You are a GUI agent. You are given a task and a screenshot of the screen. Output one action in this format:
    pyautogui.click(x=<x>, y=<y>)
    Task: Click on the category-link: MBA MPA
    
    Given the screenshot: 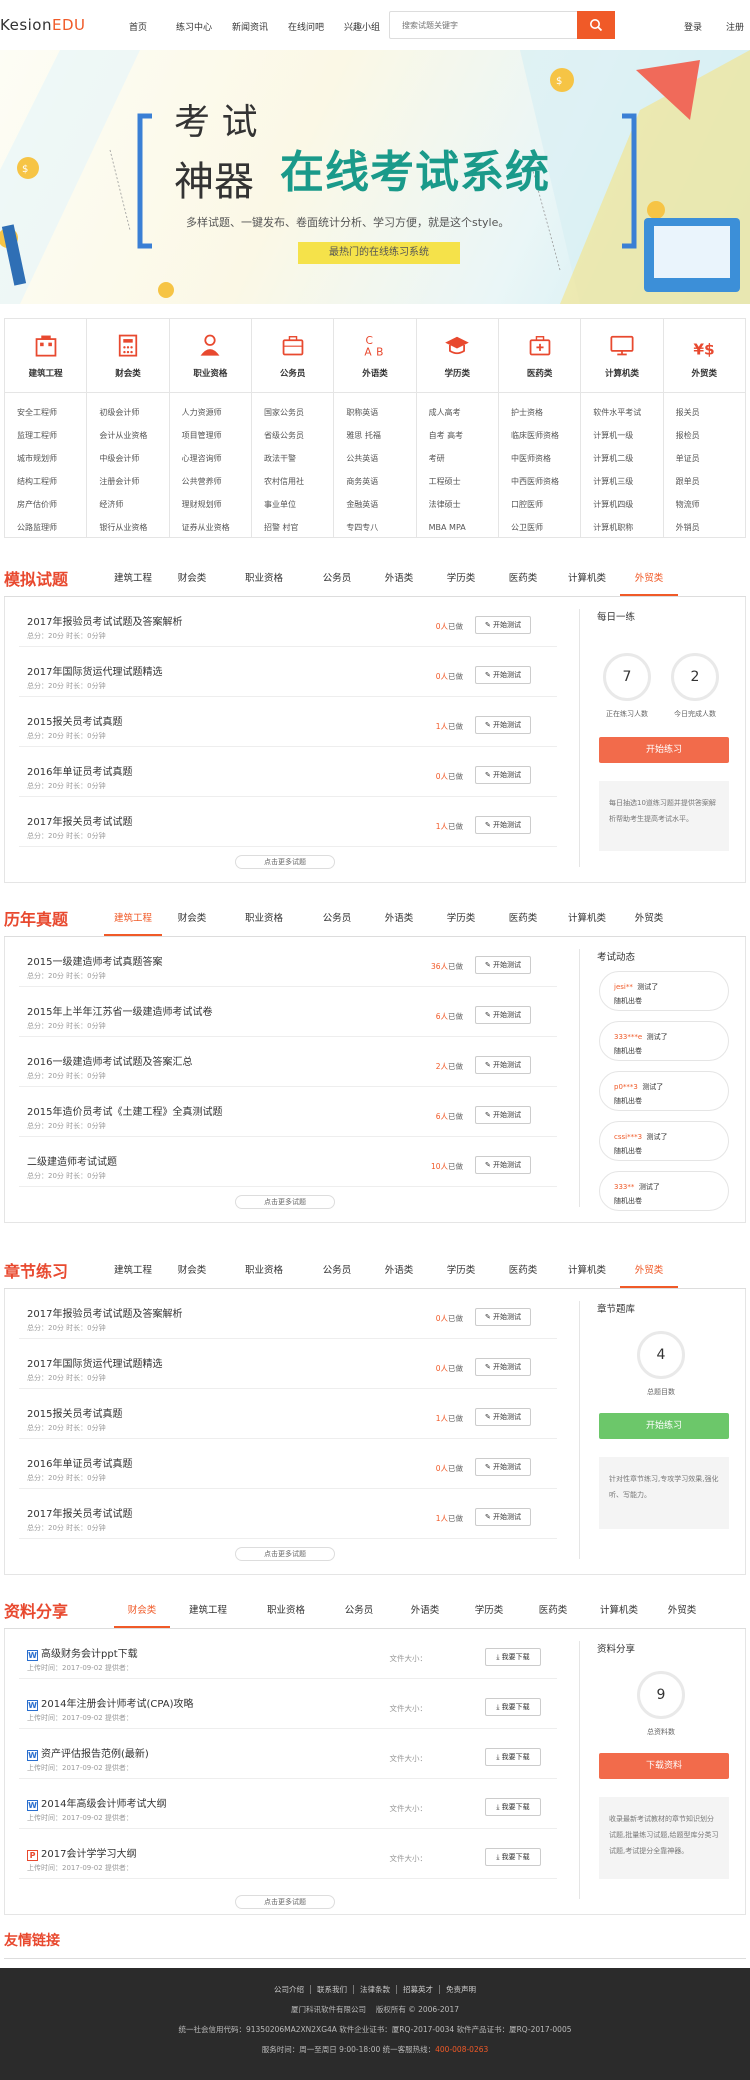 What is the action you would take?
    pyautogui.click(x=463, y=527)
    